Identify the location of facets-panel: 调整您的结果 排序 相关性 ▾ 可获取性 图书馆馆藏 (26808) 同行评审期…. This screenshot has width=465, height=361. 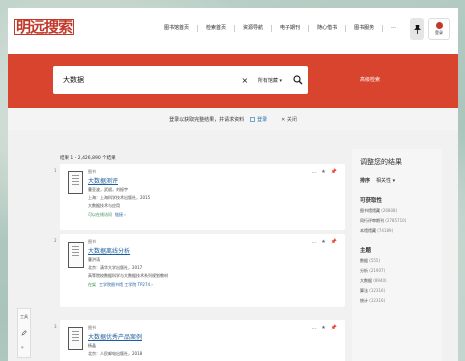
(397, 255).